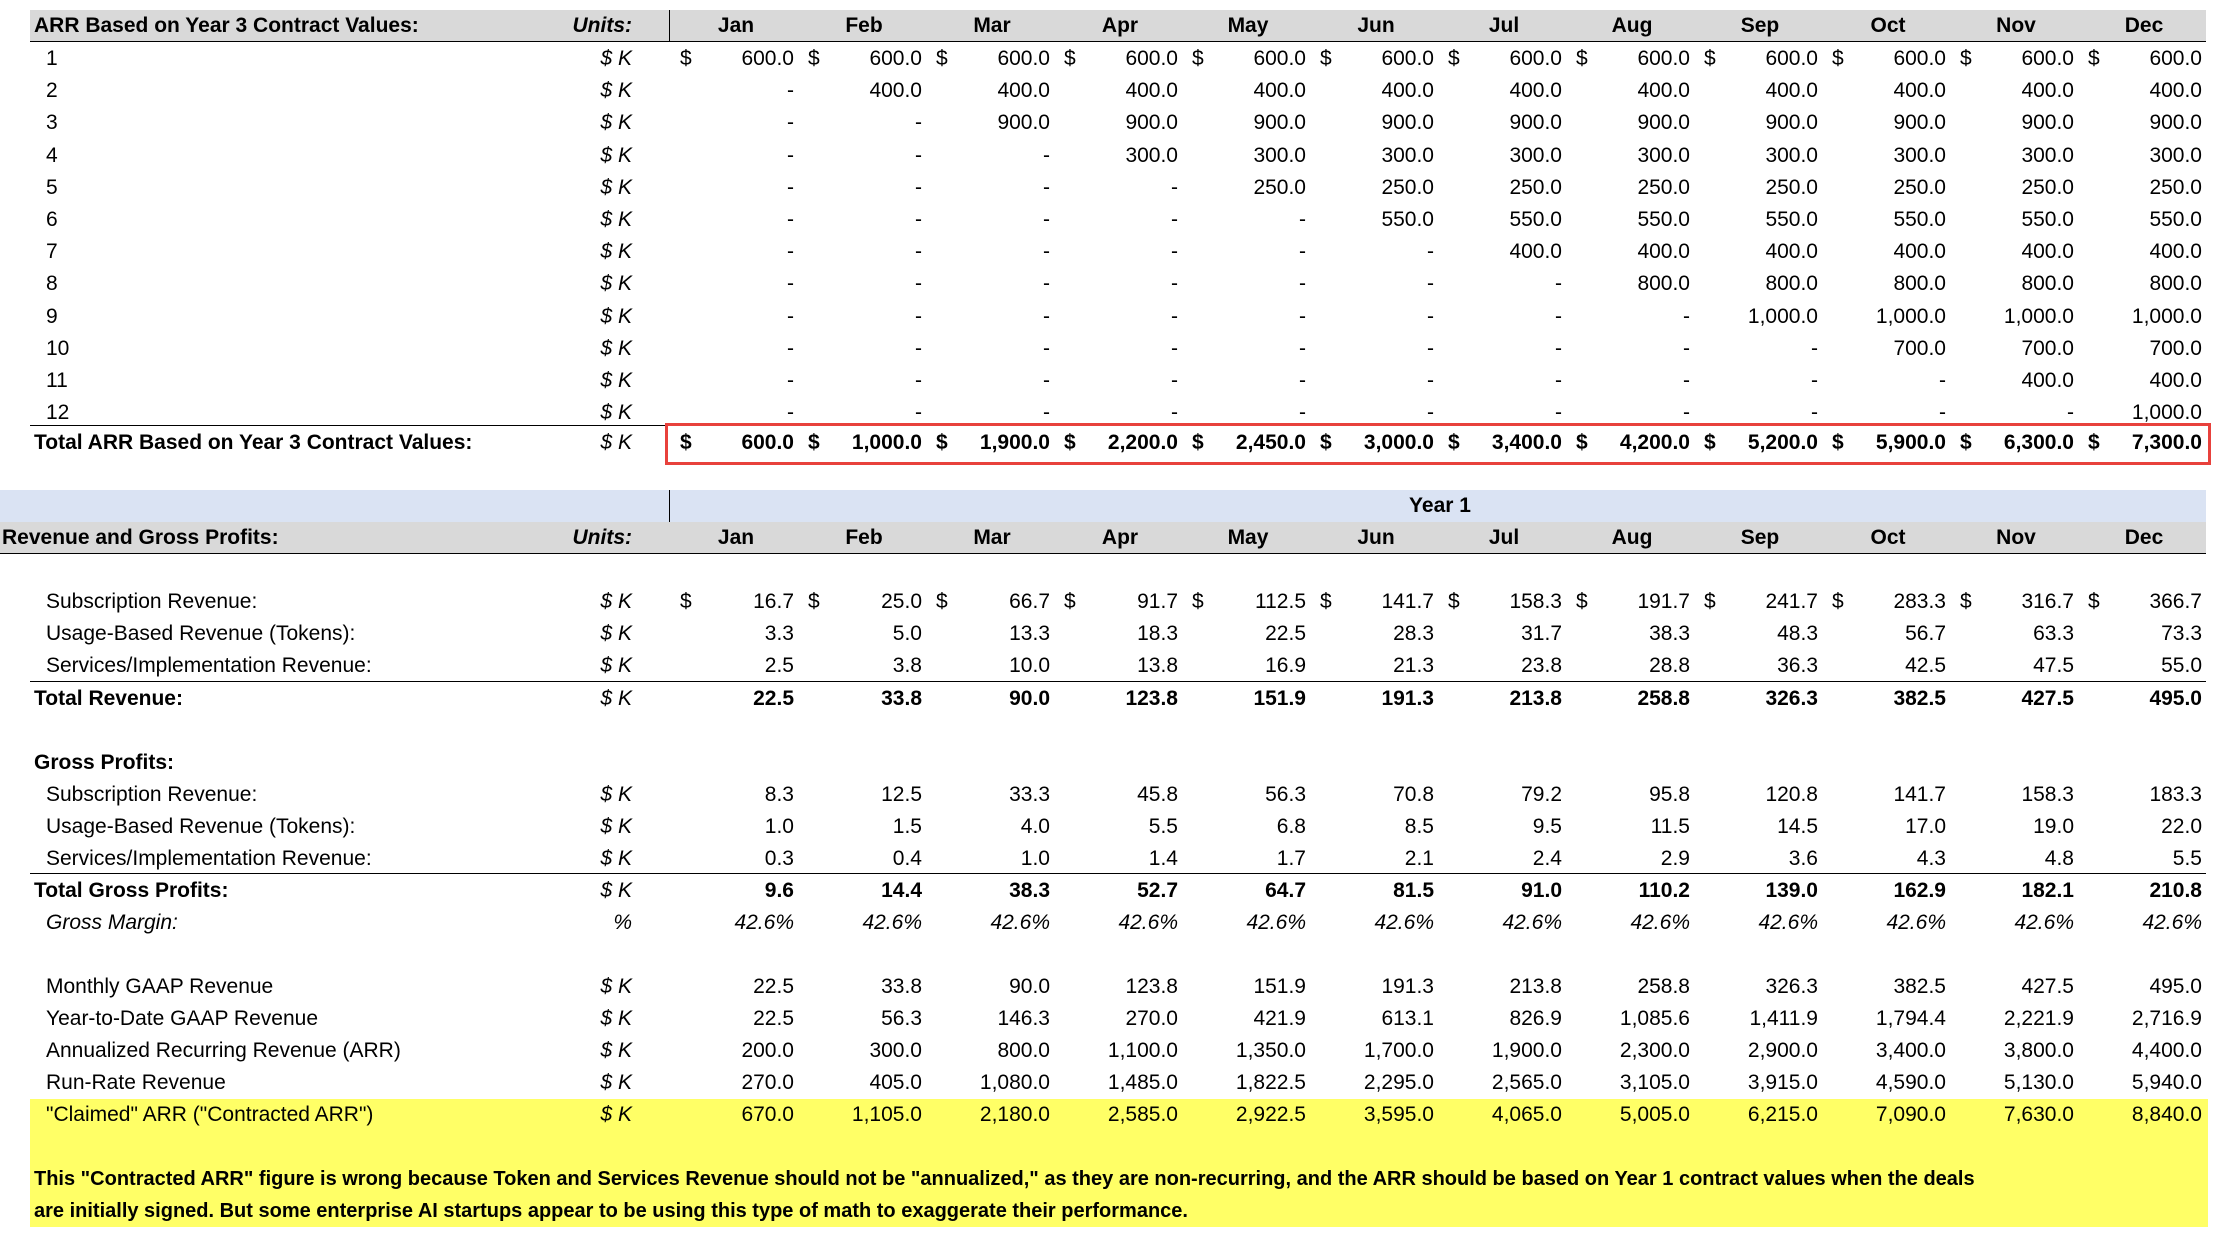 The height and width of the screenshot is (1240, 2218). What do you see at coordinates (1763, 123) in the screenshot?
I see `cell-sep: 900.0` at bounding box center [1763, 123].